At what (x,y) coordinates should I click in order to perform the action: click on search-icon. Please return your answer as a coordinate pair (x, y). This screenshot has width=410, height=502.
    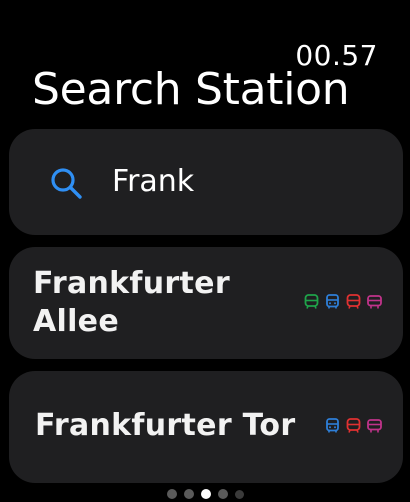
    Looking at the image, I should click on (66, 183).